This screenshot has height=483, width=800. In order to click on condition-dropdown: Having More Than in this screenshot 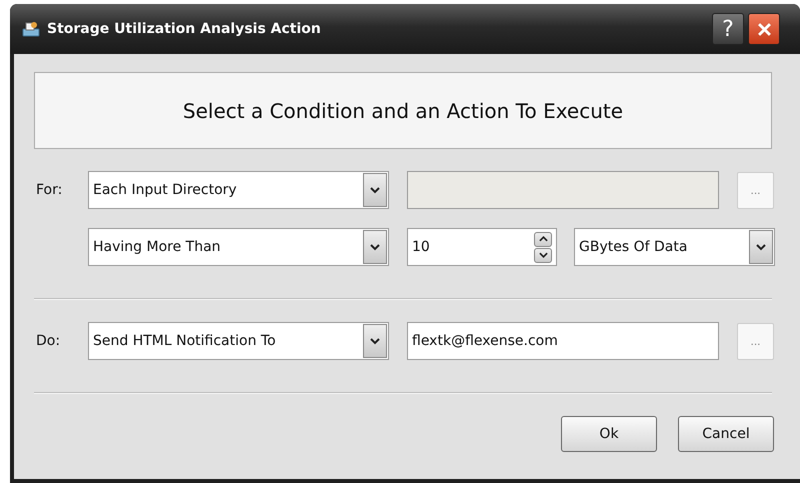, I will do `click(238, 247)`.